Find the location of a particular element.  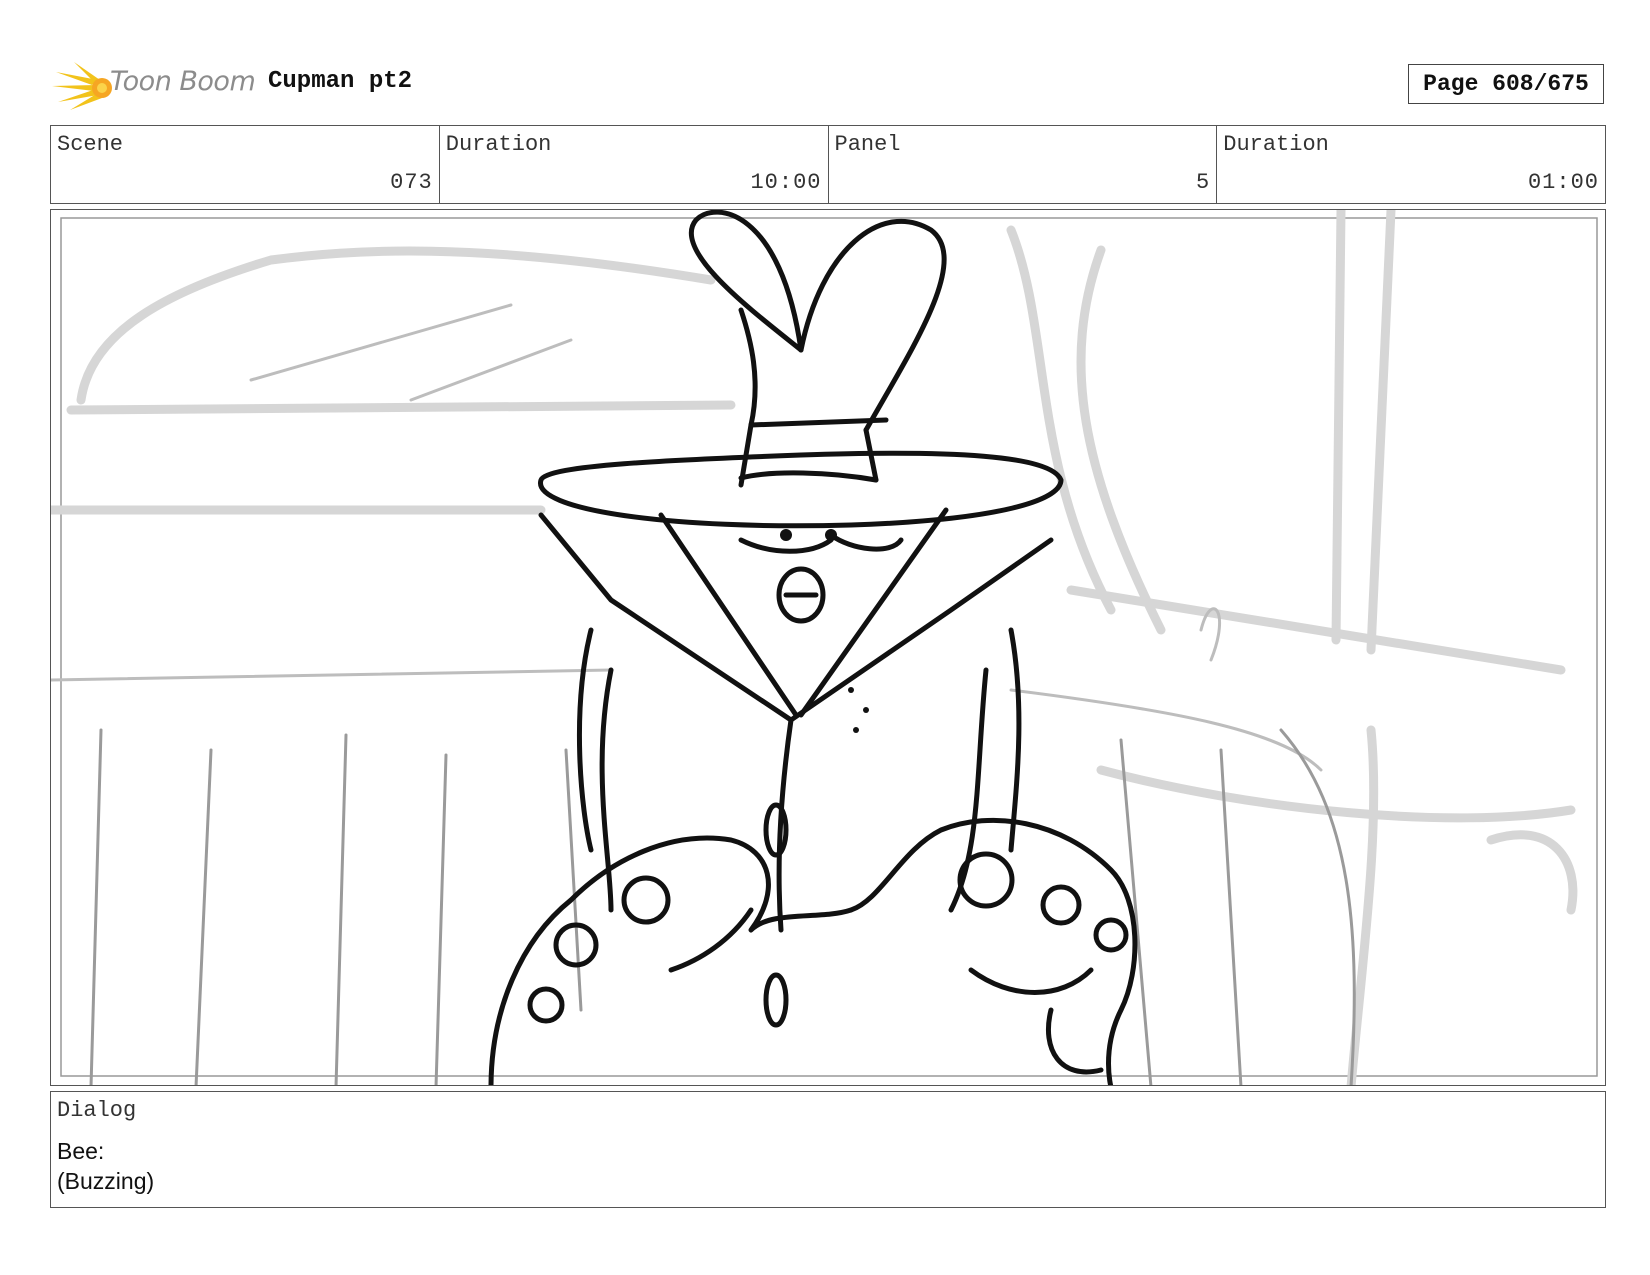

scene-duration-cell: Duration 10:00 is located at coordinates (634, 164).